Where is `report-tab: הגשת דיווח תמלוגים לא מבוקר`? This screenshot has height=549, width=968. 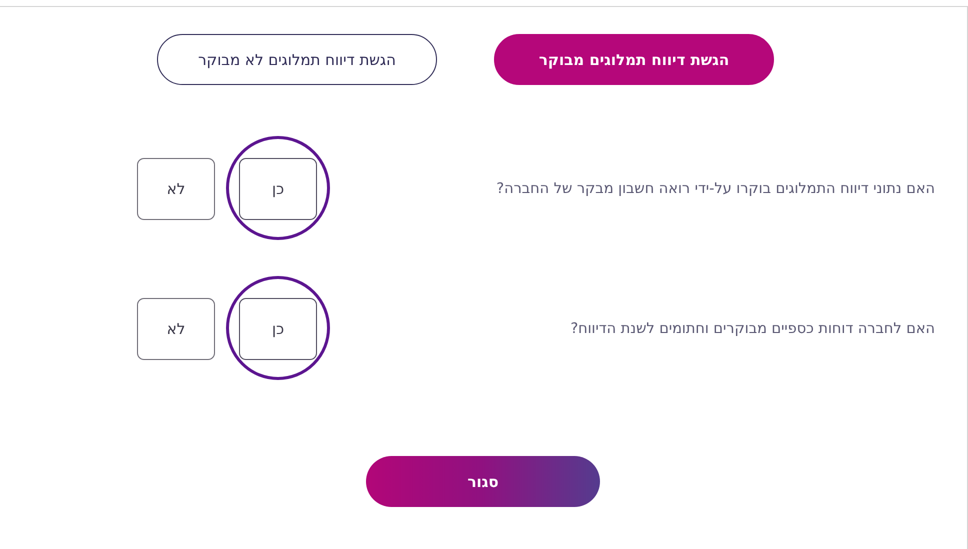
report-tab: הגשת דיווח תמלוגים לא מבוקר is located at coordinates (297, 59).